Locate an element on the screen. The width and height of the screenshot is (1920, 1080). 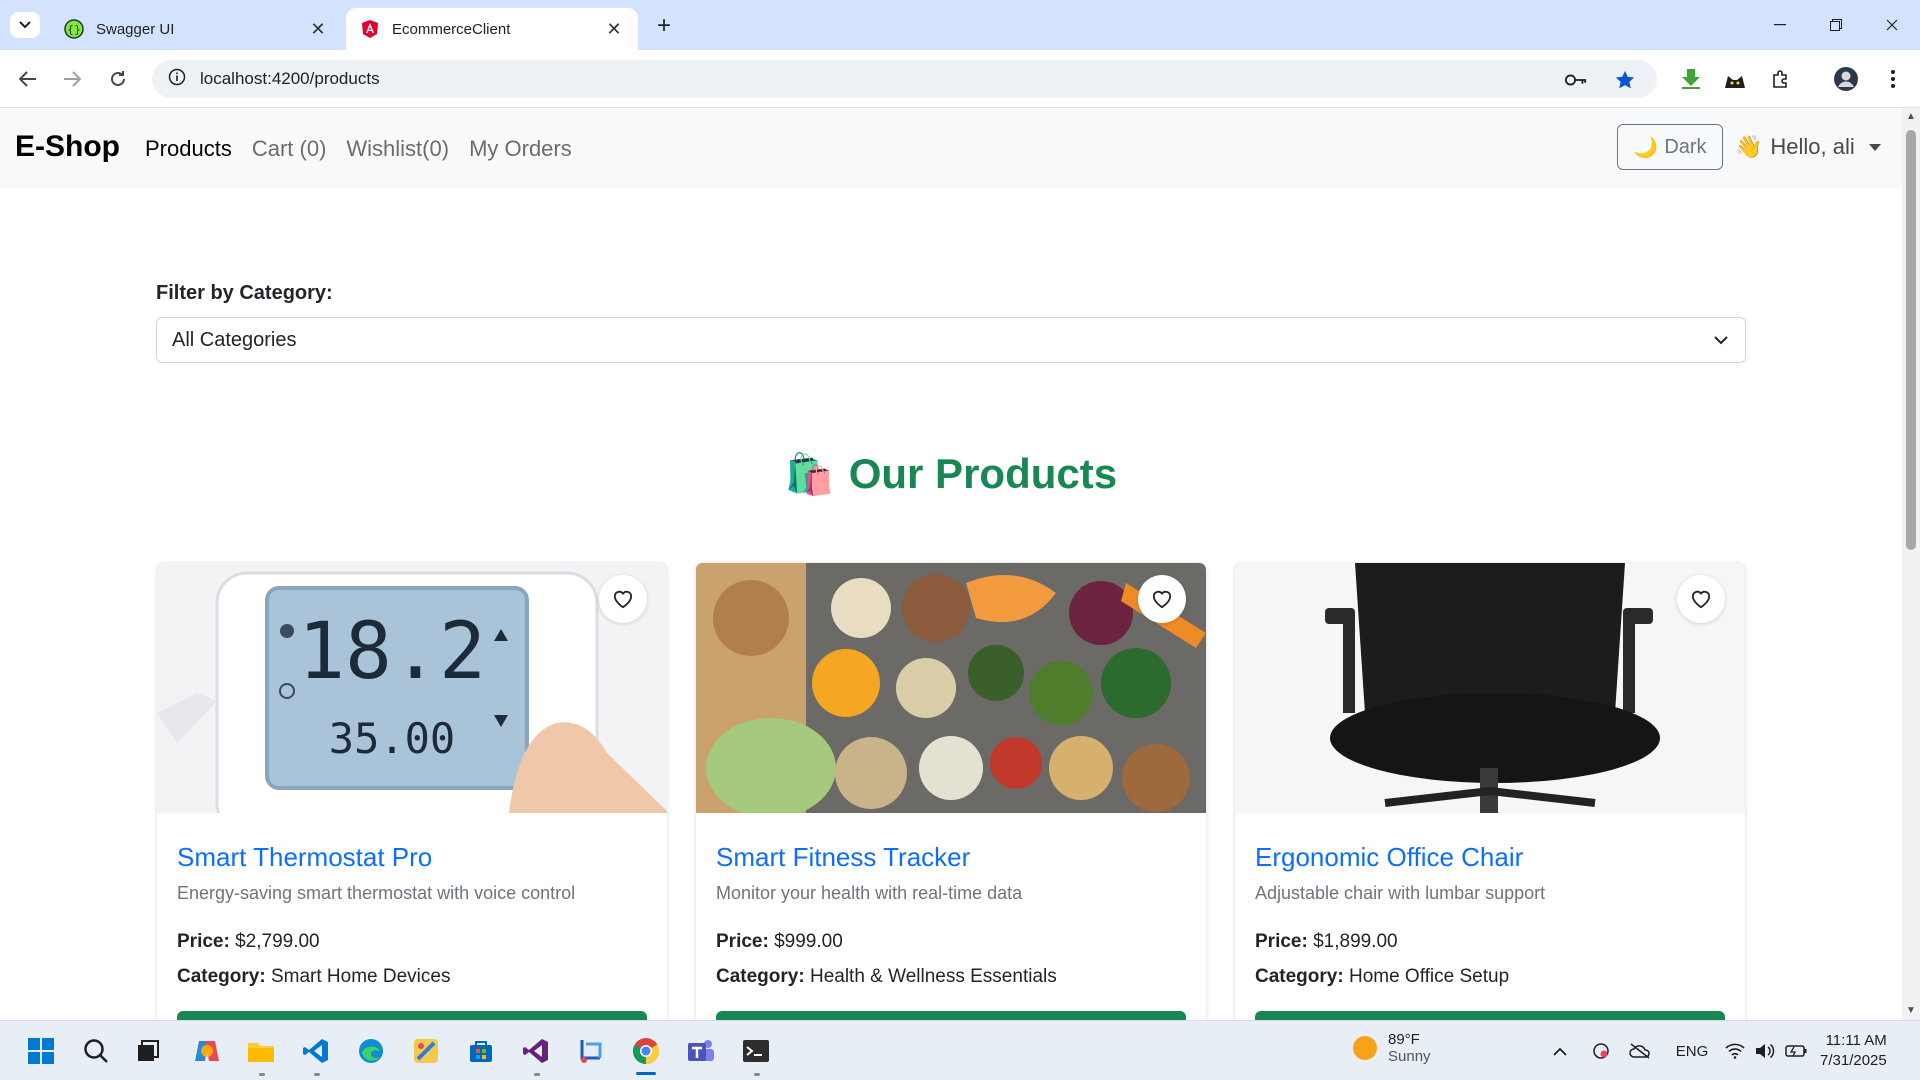
volume-icon is located at coordinates (1765, 1051).